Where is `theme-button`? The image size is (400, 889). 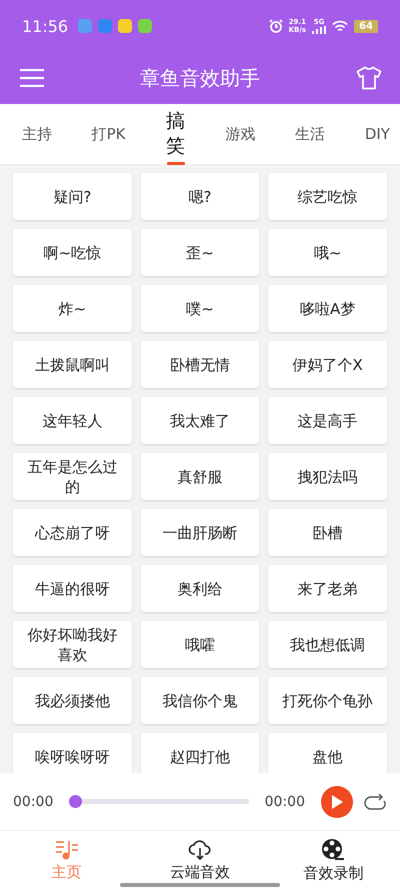
theme-button is located at coordinates (369, 78).